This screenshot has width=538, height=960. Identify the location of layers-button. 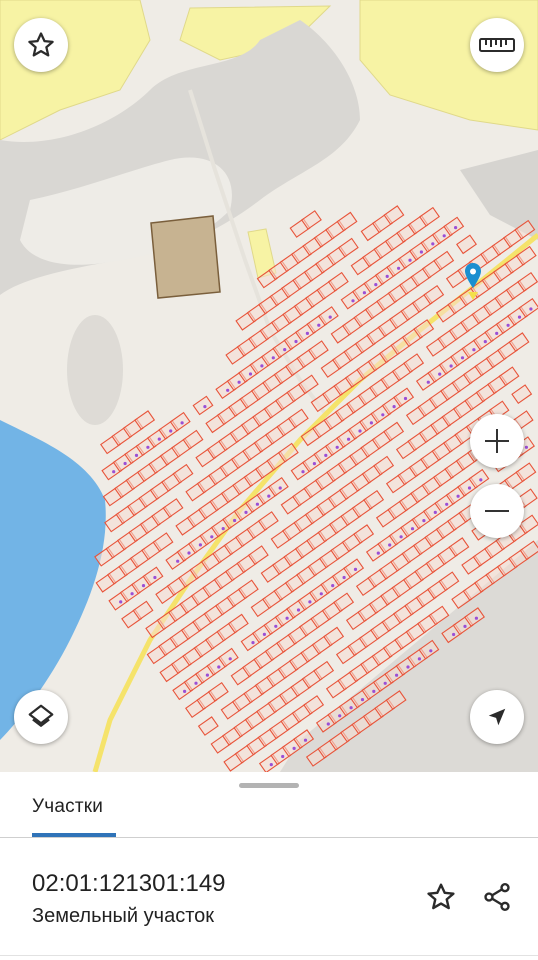
(41, 717).